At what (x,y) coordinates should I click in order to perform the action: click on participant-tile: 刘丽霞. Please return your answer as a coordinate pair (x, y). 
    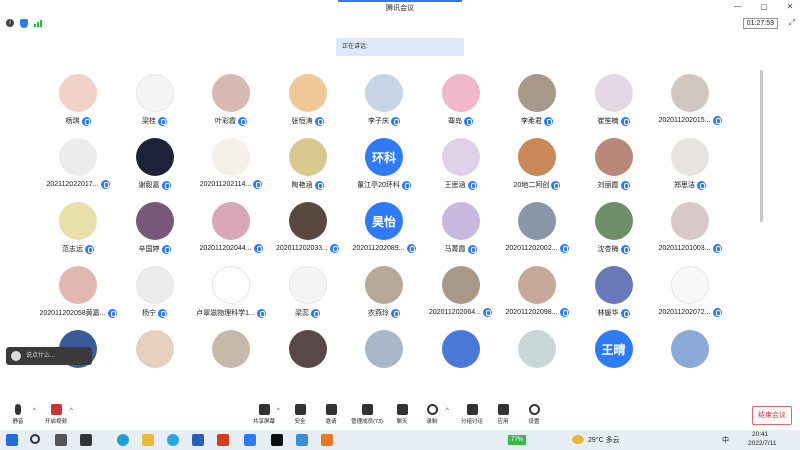
    Looking at the image, I should click on (614, 166).